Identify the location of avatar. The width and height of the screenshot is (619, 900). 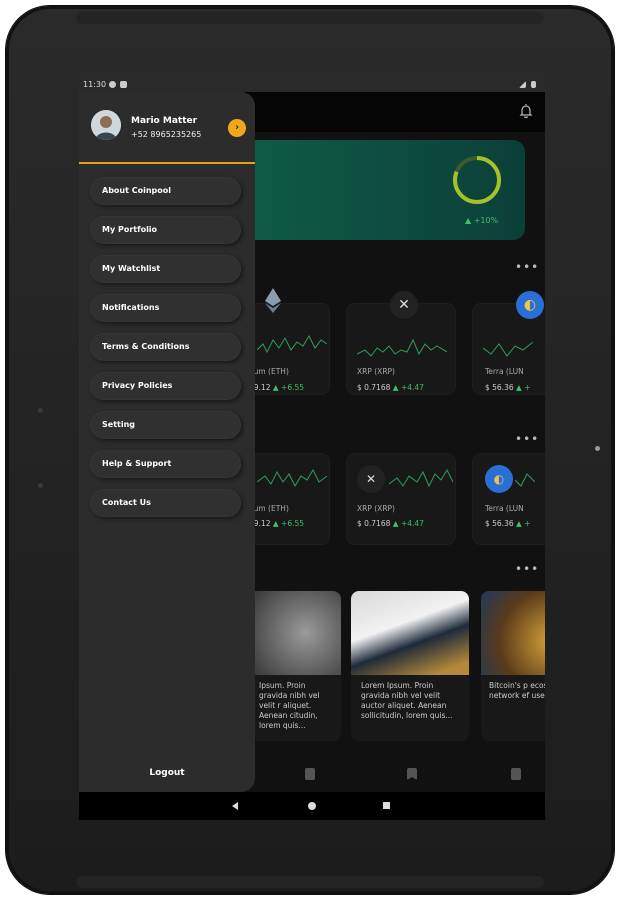
(106, 125).